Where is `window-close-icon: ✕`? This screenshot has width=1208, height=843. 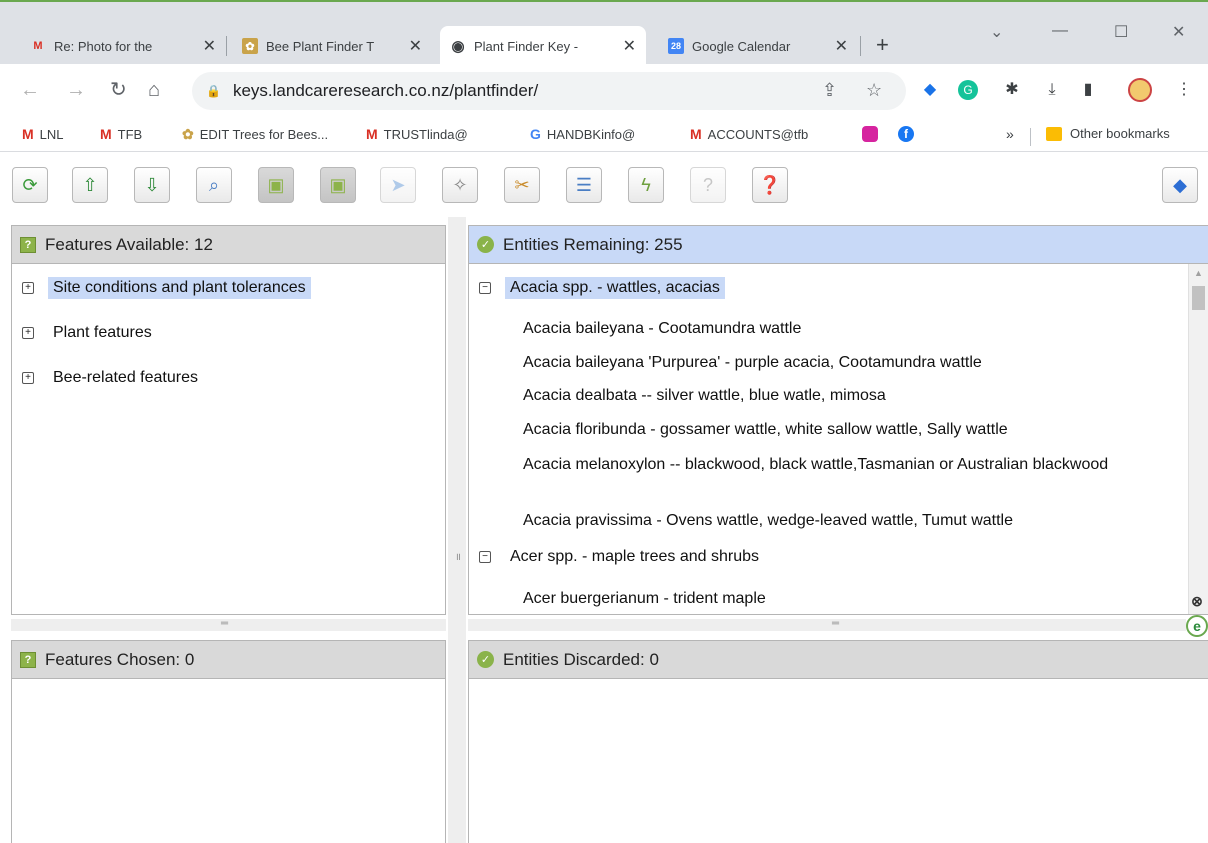
window-close-icon: ✕ is located at coordinates (1178, 32).